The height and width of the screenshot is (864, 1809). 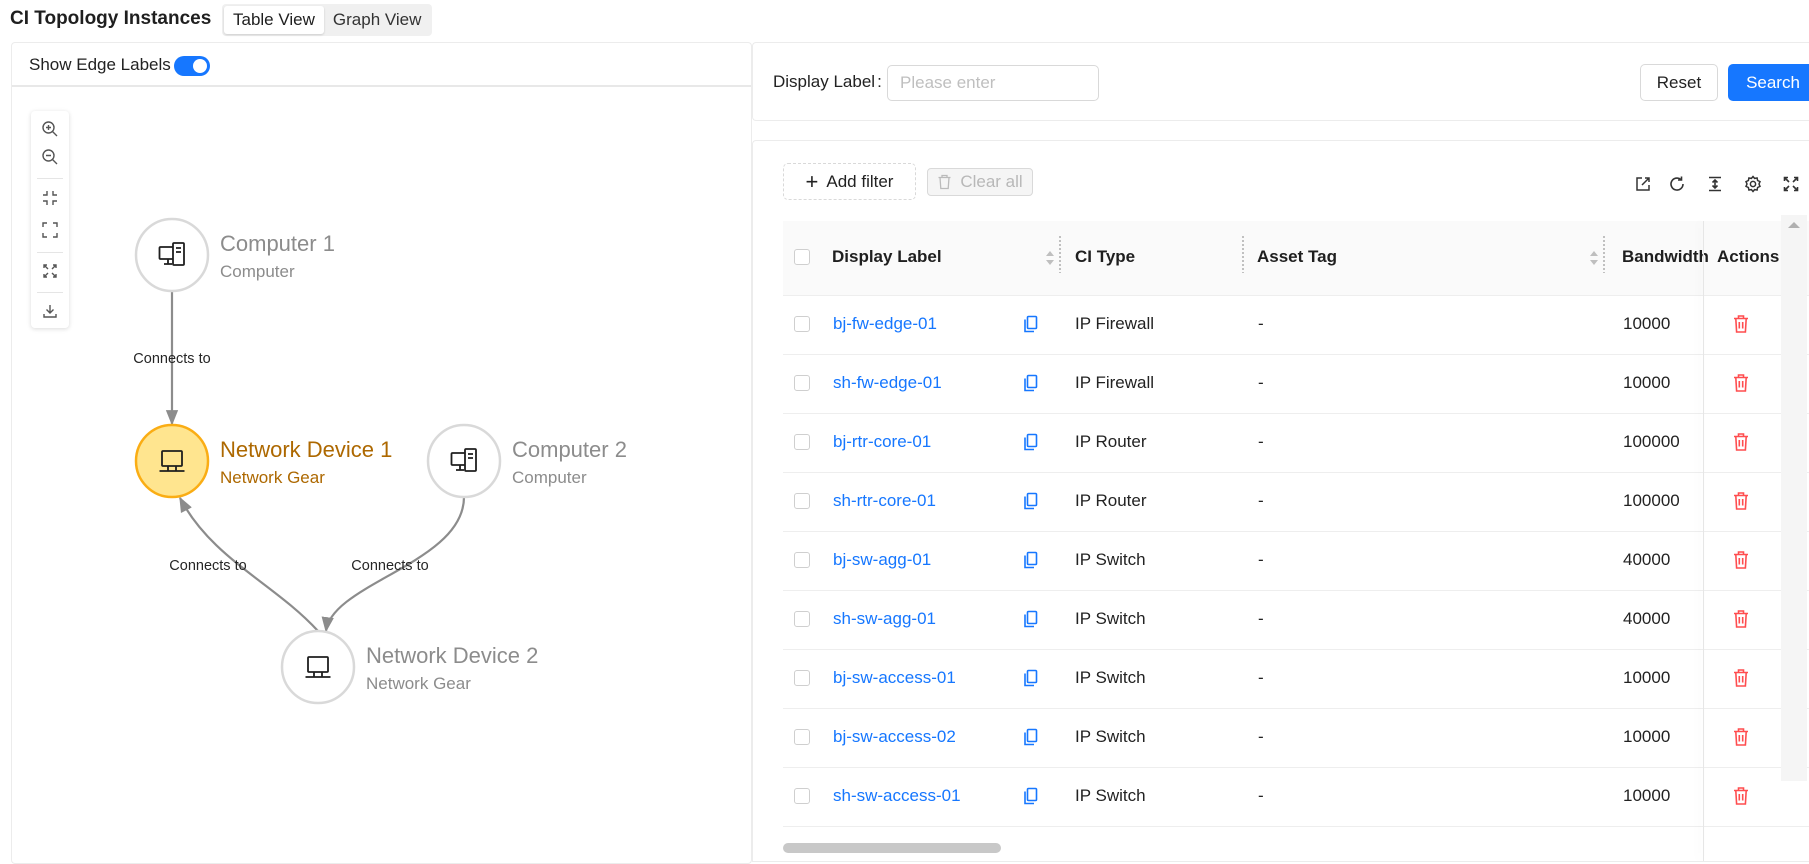 What do you see at coordinates (884, 619) in the screenshot?
I see `display-label-link: sh-sw-agg-01` at bounding box center [884, 619].